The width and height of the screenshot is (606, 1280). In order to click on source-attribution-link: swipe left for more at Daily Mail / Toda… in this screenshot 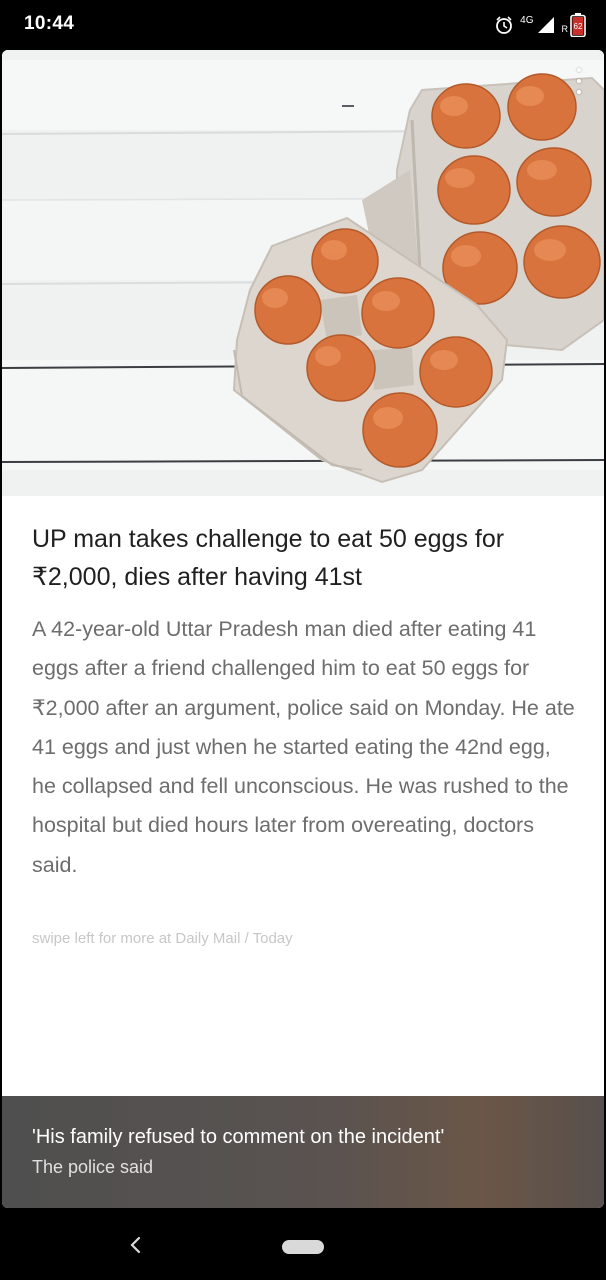, I will do `click(162, 938)`.